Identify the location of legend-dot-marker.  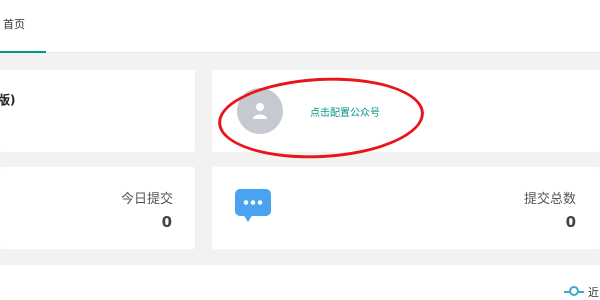
(574, 291).